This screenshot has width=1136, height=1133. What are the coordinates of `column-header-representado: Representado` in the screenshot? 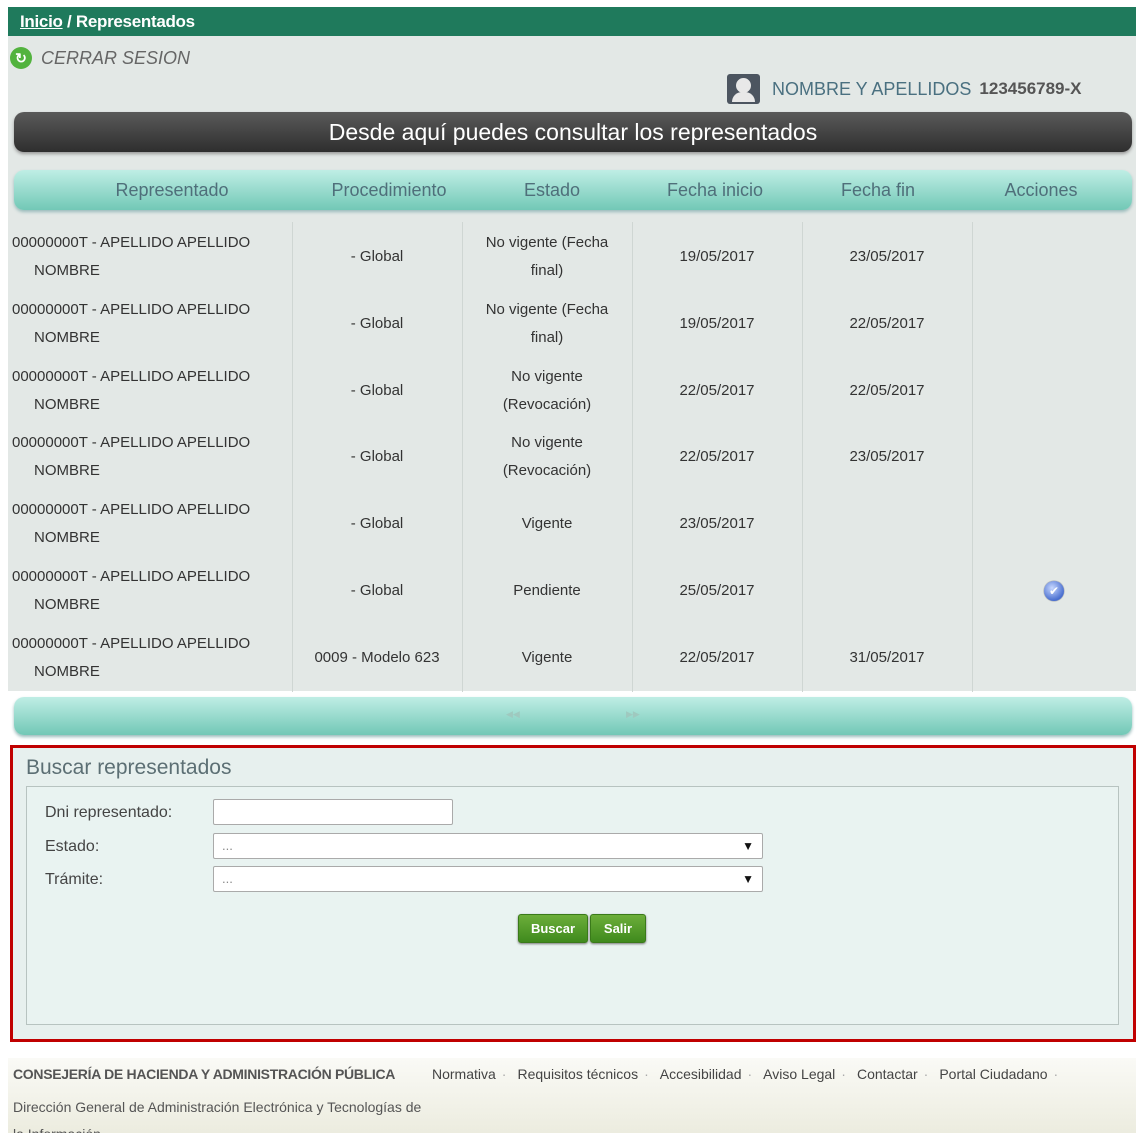 It's located at (172, 189).